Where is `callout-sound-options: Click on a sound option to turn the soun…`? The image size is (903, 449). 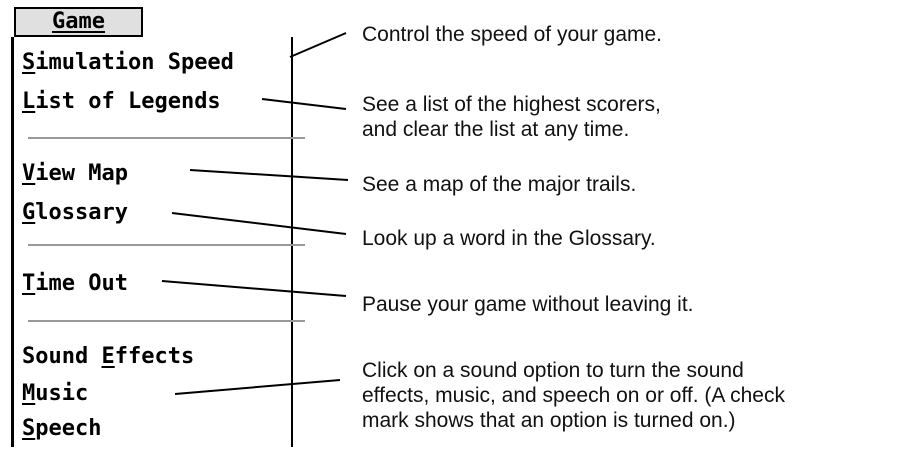 callout-sound-options: Click on a sound option to turn the soun… is located at coordinates (573, 395).